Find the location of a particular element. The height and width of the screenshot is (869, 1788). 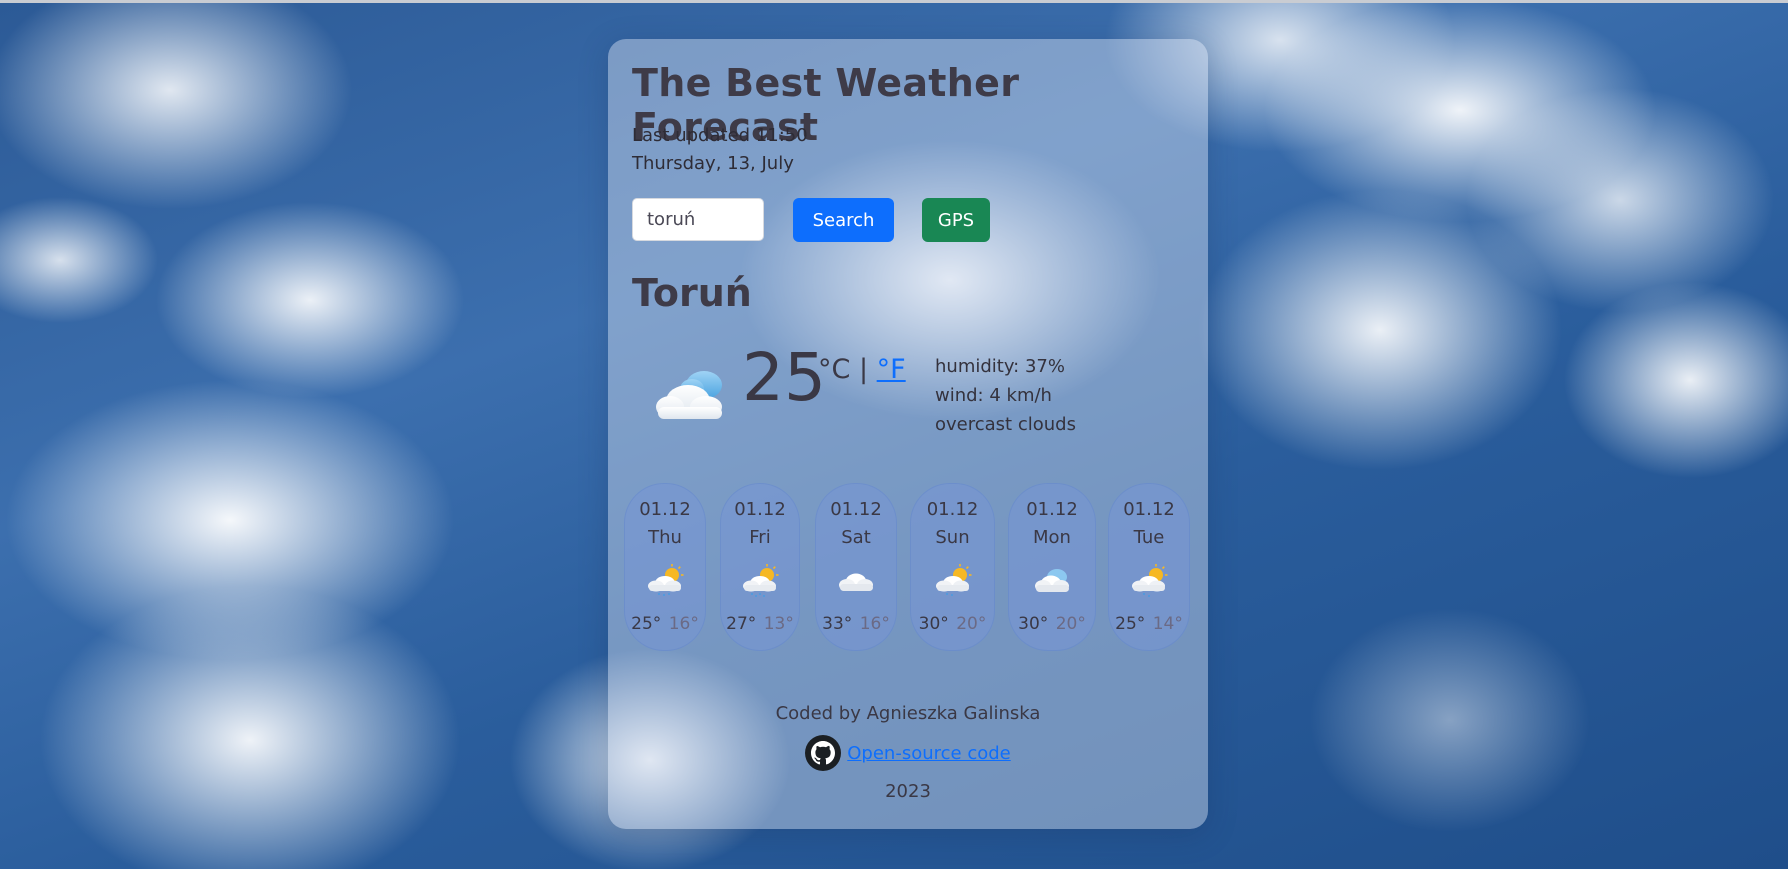

unit-toggle: °C | °F is located at coordinates (862, 369).